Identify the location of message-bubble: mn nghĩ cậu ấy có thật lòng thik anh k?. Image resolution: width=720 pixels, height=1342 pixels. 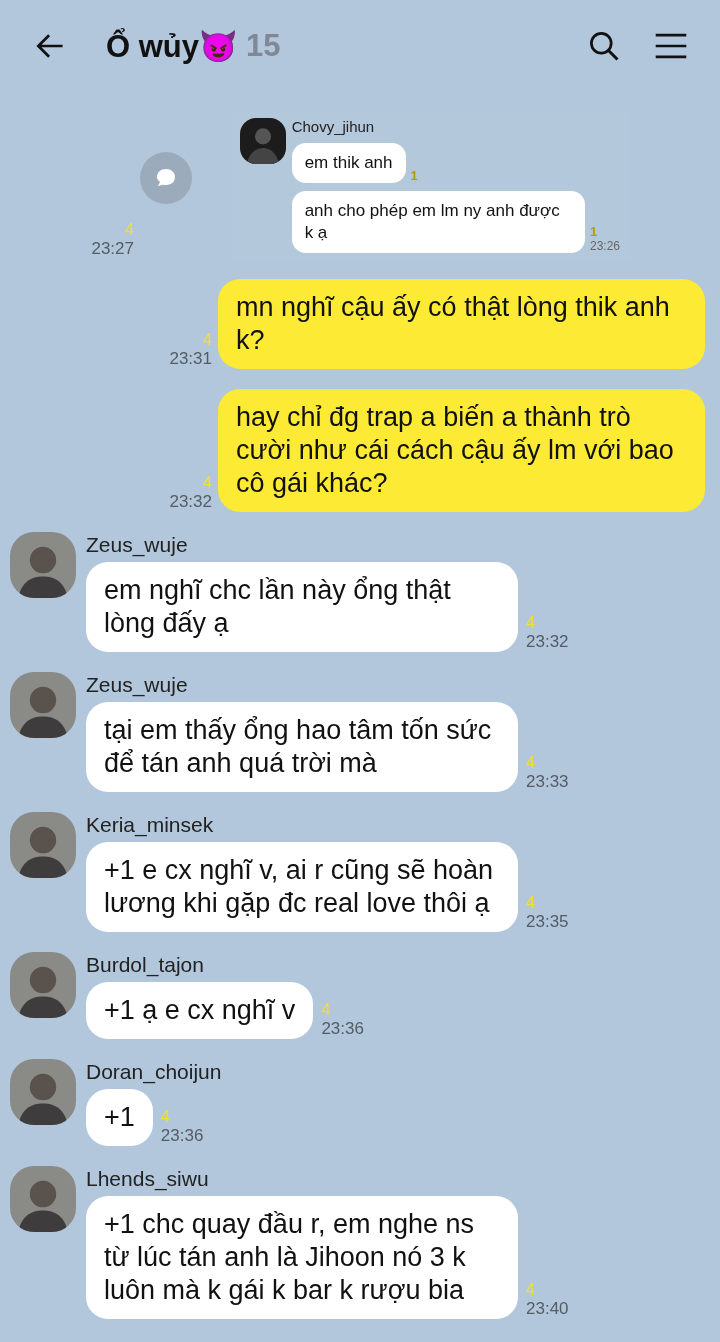
(461, 324).